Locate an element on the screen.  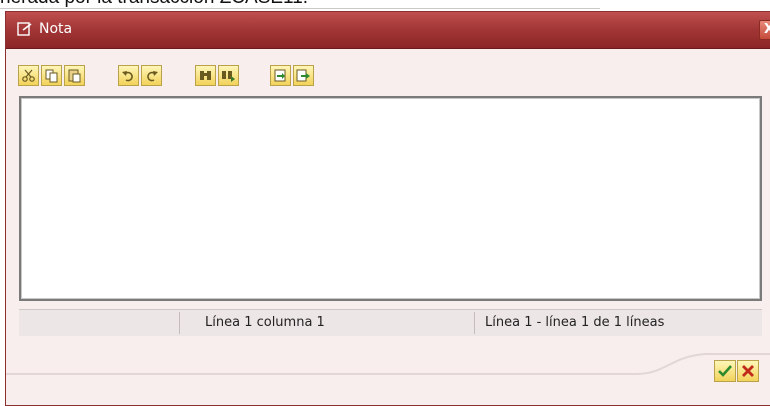
cut-button is located at coordinates (28, 75).